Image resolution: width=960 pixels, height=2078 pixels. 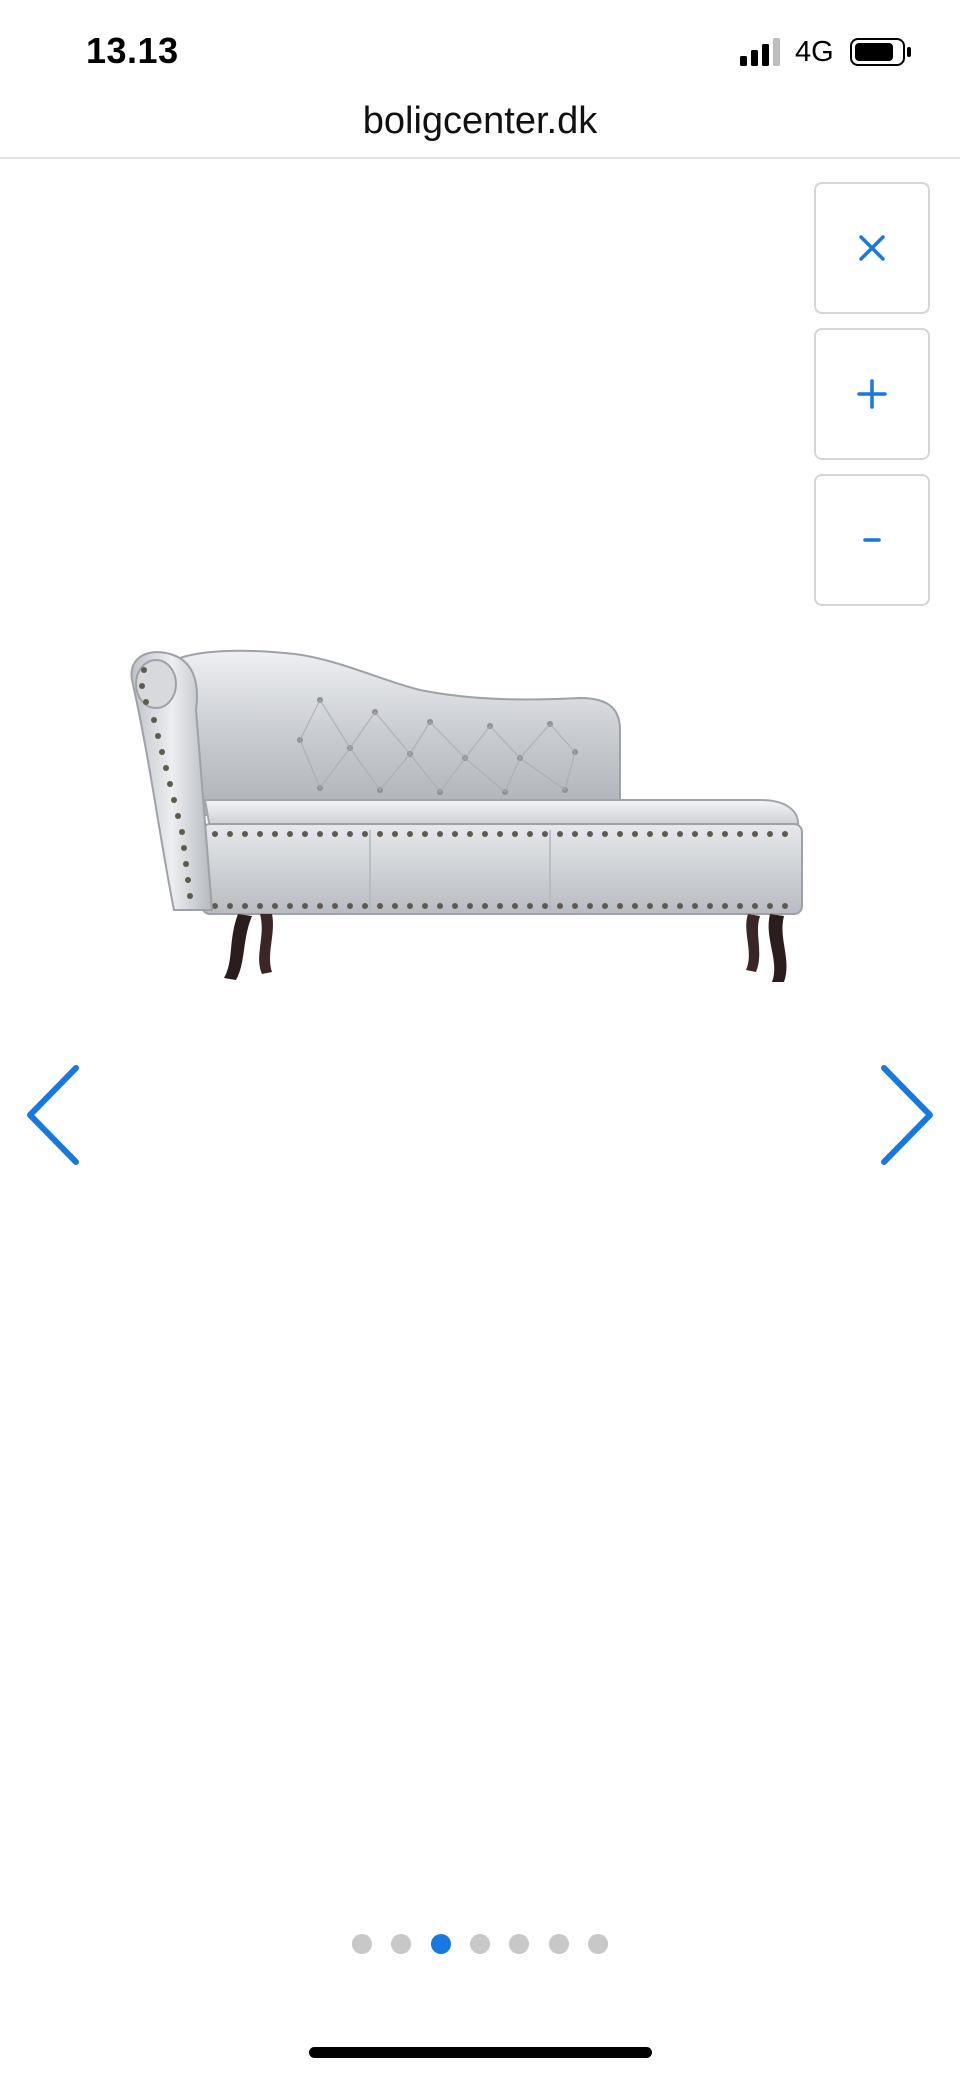 I want to click on close-button, so click(x=872, y=248).